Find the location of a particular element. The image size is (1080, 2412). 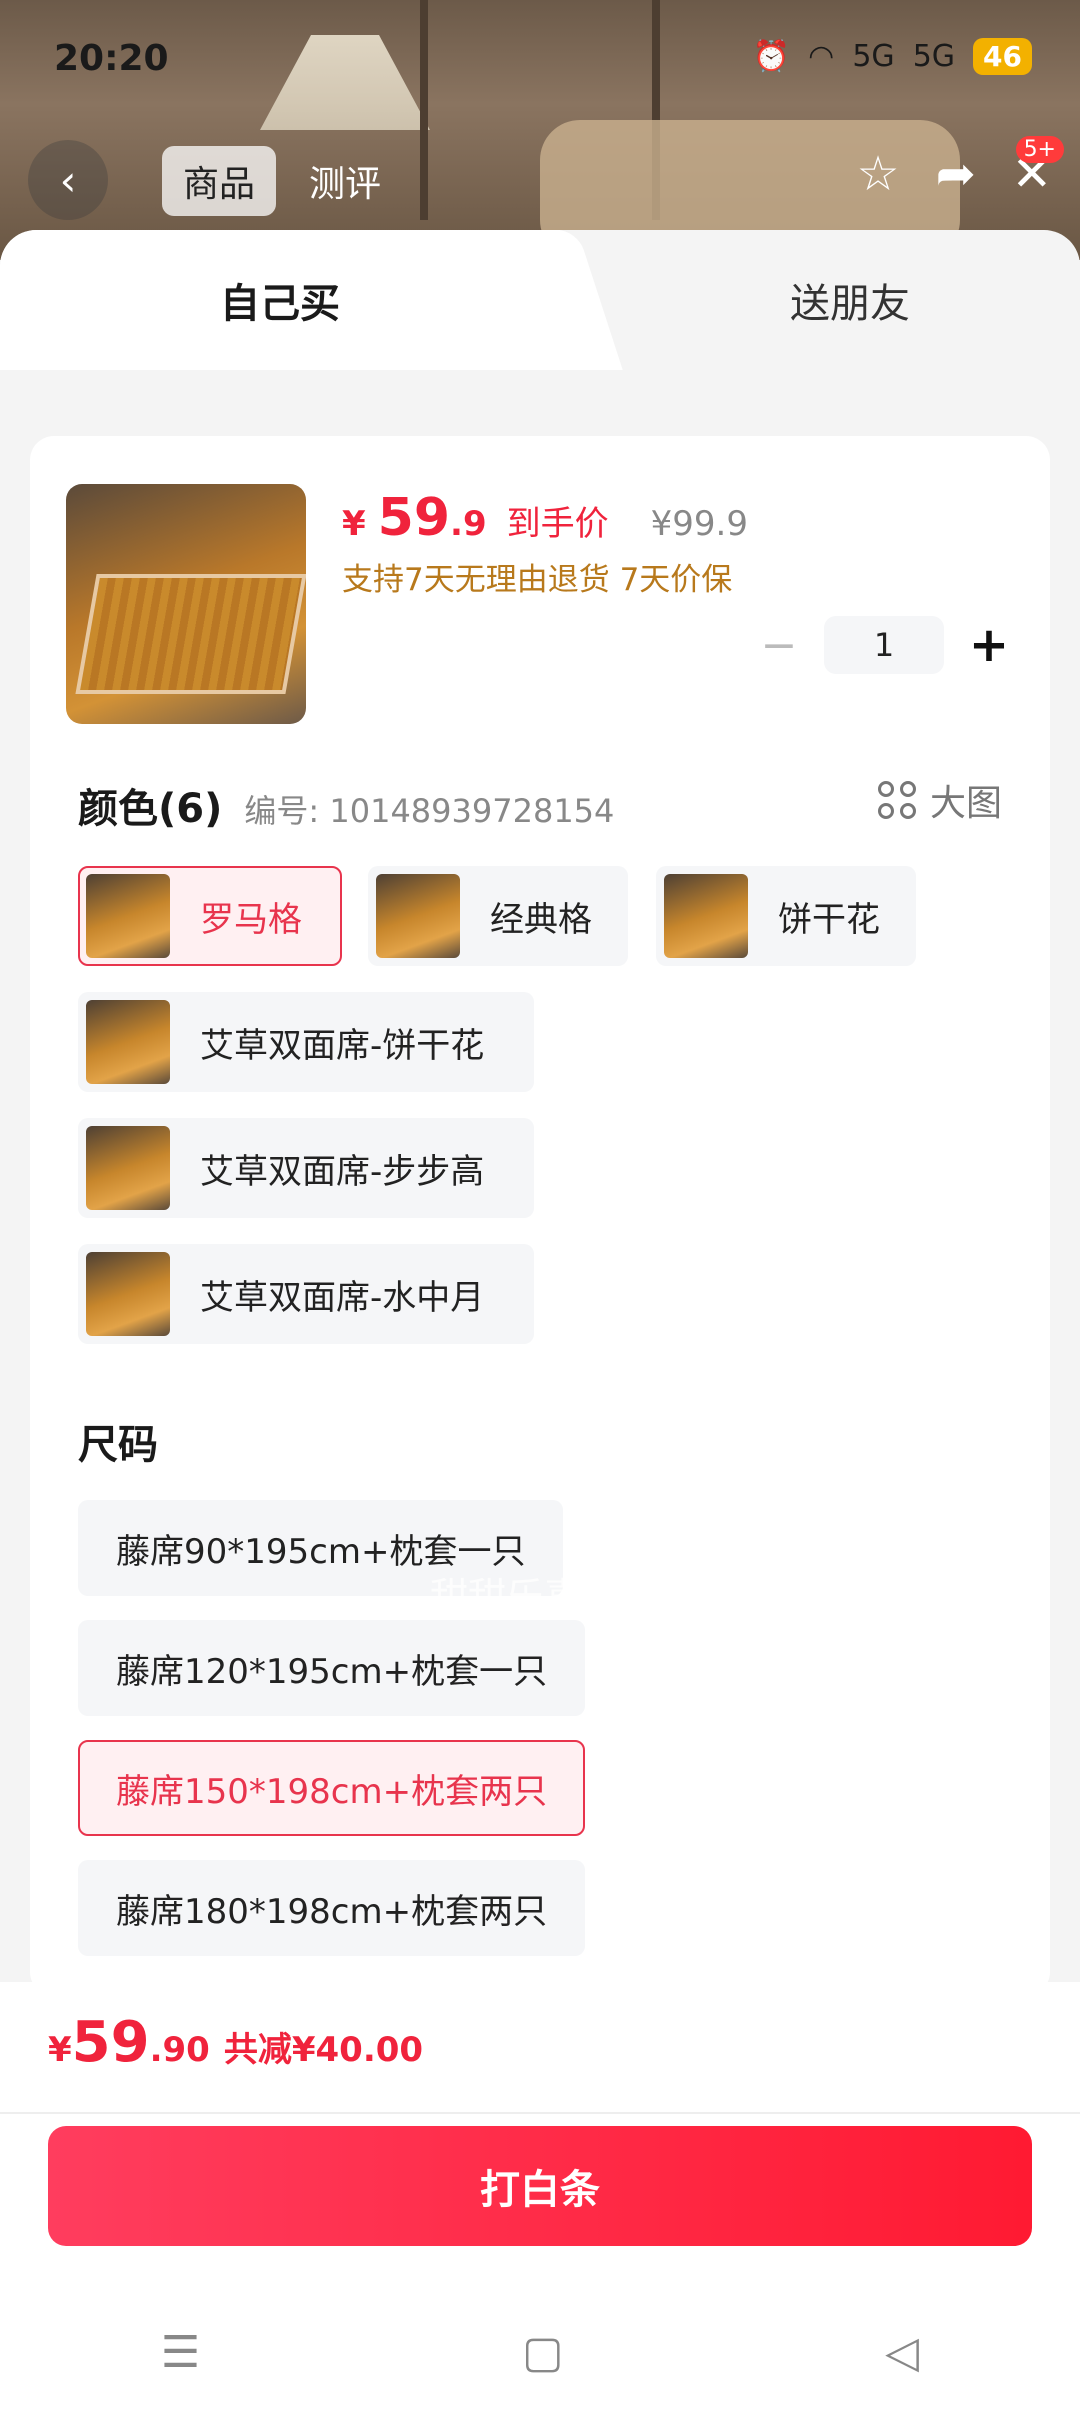

tab-review: 测评 is located at coordinates (345, 181).